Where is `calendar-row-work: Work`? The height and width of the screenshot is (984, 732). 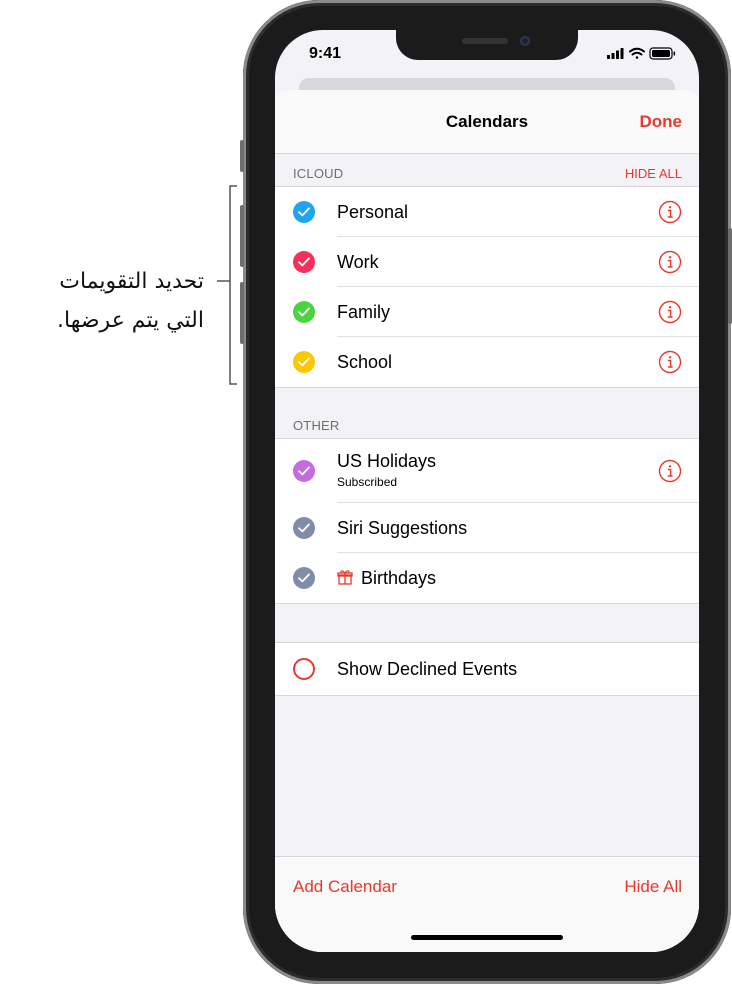 calendar-row-work: Work is located at coordinates (487, 262).